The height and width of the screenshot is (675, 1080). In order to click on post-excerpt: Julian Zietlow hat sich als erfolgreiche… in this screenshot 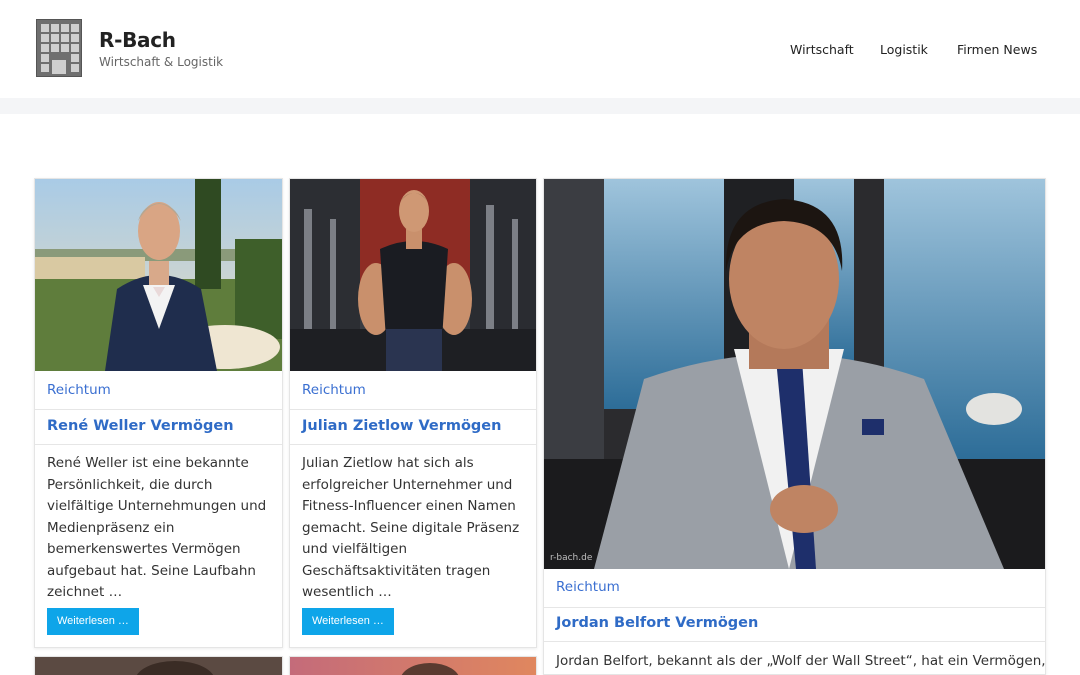, I will do `click(411, 527)`.